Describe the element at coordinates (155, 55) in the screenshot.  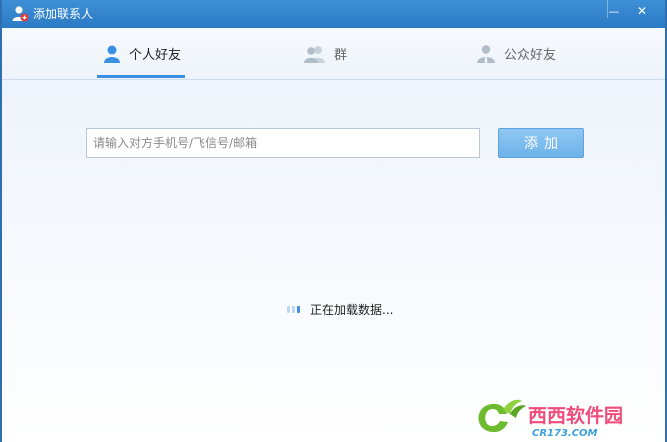
I see `tab-label: 个人好友` at that location.